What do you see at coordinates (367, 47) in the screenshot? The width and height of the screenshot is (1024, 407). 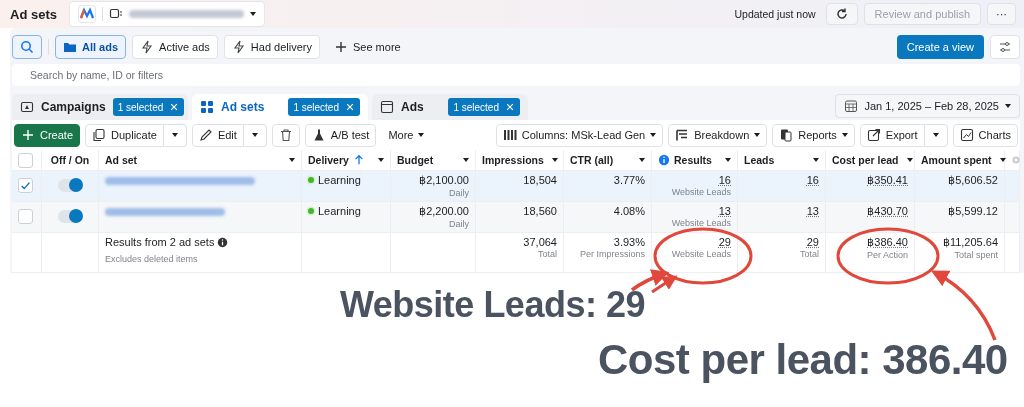 I see `filter-tab: See more` at bounding box center [367, 47].